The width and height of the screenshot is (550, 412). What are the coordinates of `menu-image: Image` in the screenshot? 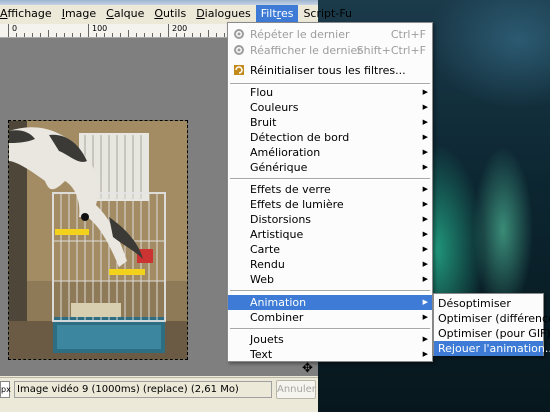 It's located at (79, 14).